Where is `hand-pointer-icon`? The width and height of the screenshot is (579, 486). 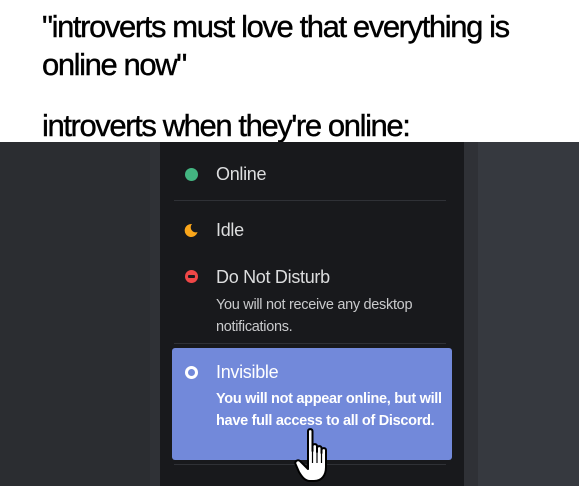
hand-pointer-icon is located at coordinates (310, 455).